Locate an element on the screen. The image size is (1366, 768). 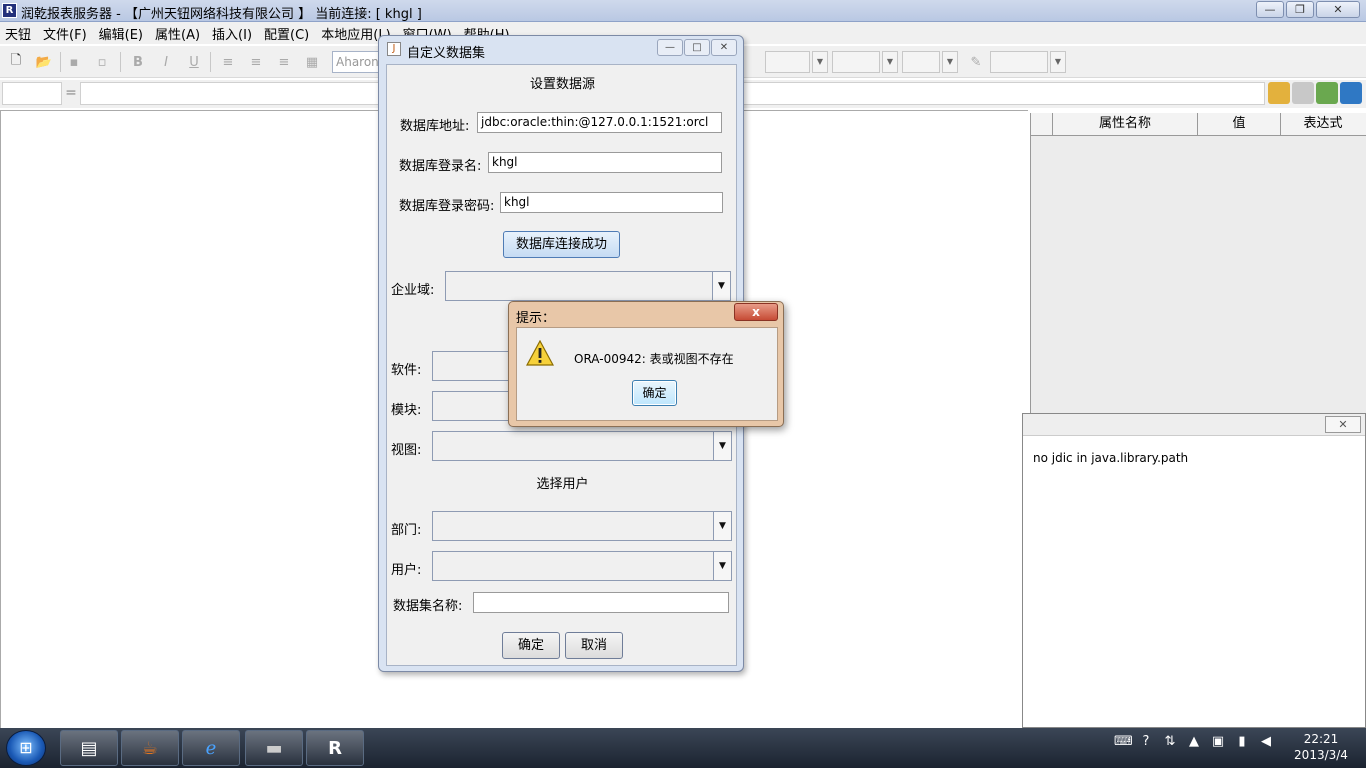
user-section-title: 选择用户 is located at coordinates (562, 484).